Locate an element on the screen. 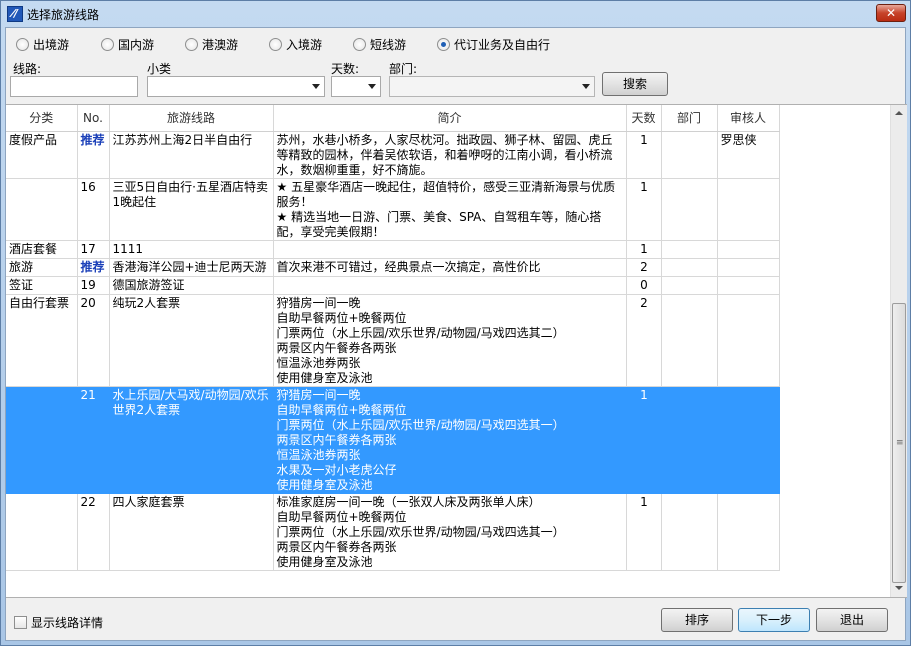 The width and height of the screenshot is (911, 646). cell-route: 江苏苏州上海2日半自由行 is located at coordinates (191, 155).